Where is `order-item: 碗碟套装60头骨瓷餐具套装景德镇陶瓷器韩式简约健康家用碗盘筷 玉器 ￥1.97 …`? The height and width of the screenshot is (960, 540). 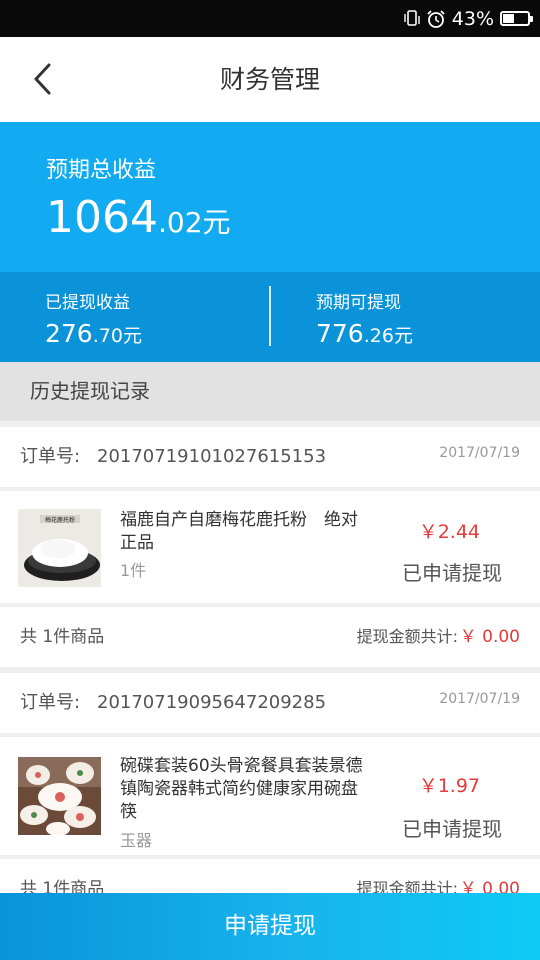
order-item: 碗碟套装60头骨瓷餐具套装景德镇陶瓷器韩式简约健康家用碗盘筷 玉器 ￥1.97 … is located at coordinates (270, 796).